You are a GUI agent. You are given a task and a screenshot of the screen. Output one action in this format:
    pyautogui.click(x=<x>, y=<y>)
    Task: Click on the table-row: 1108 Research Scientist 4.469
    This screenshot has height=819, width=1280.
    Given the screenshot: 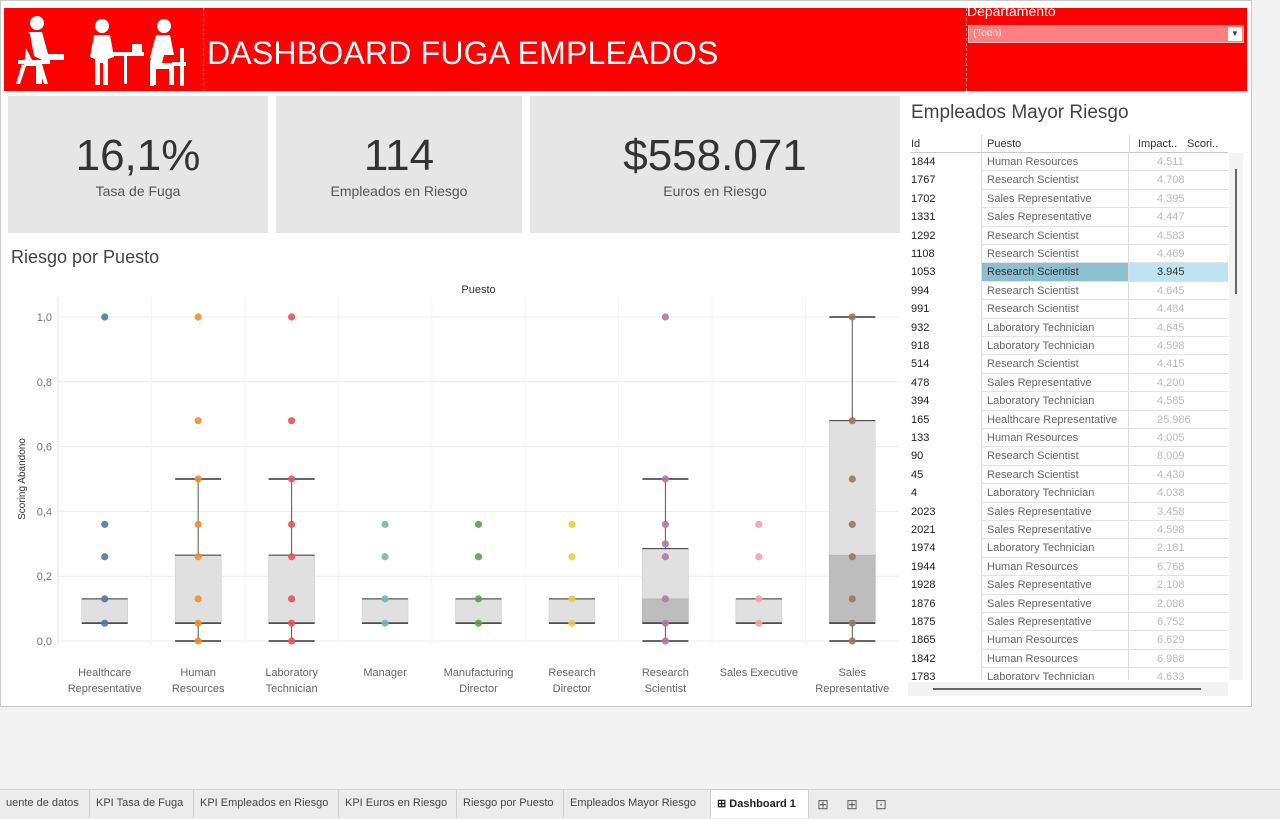 What is the action you would take?
    pyautogui.click(x=1068, y=254)
    